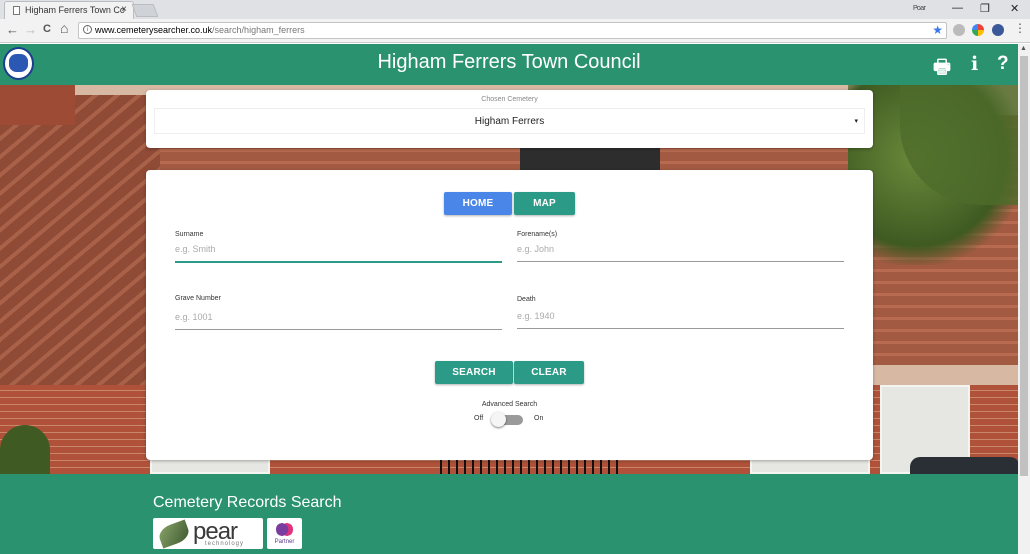 This screenshot has width=1030, height=554. What do you see at coordinates (539, 418) in the screenshot?
I see `toggle-on-label: On` at bounding box center [539, 418].